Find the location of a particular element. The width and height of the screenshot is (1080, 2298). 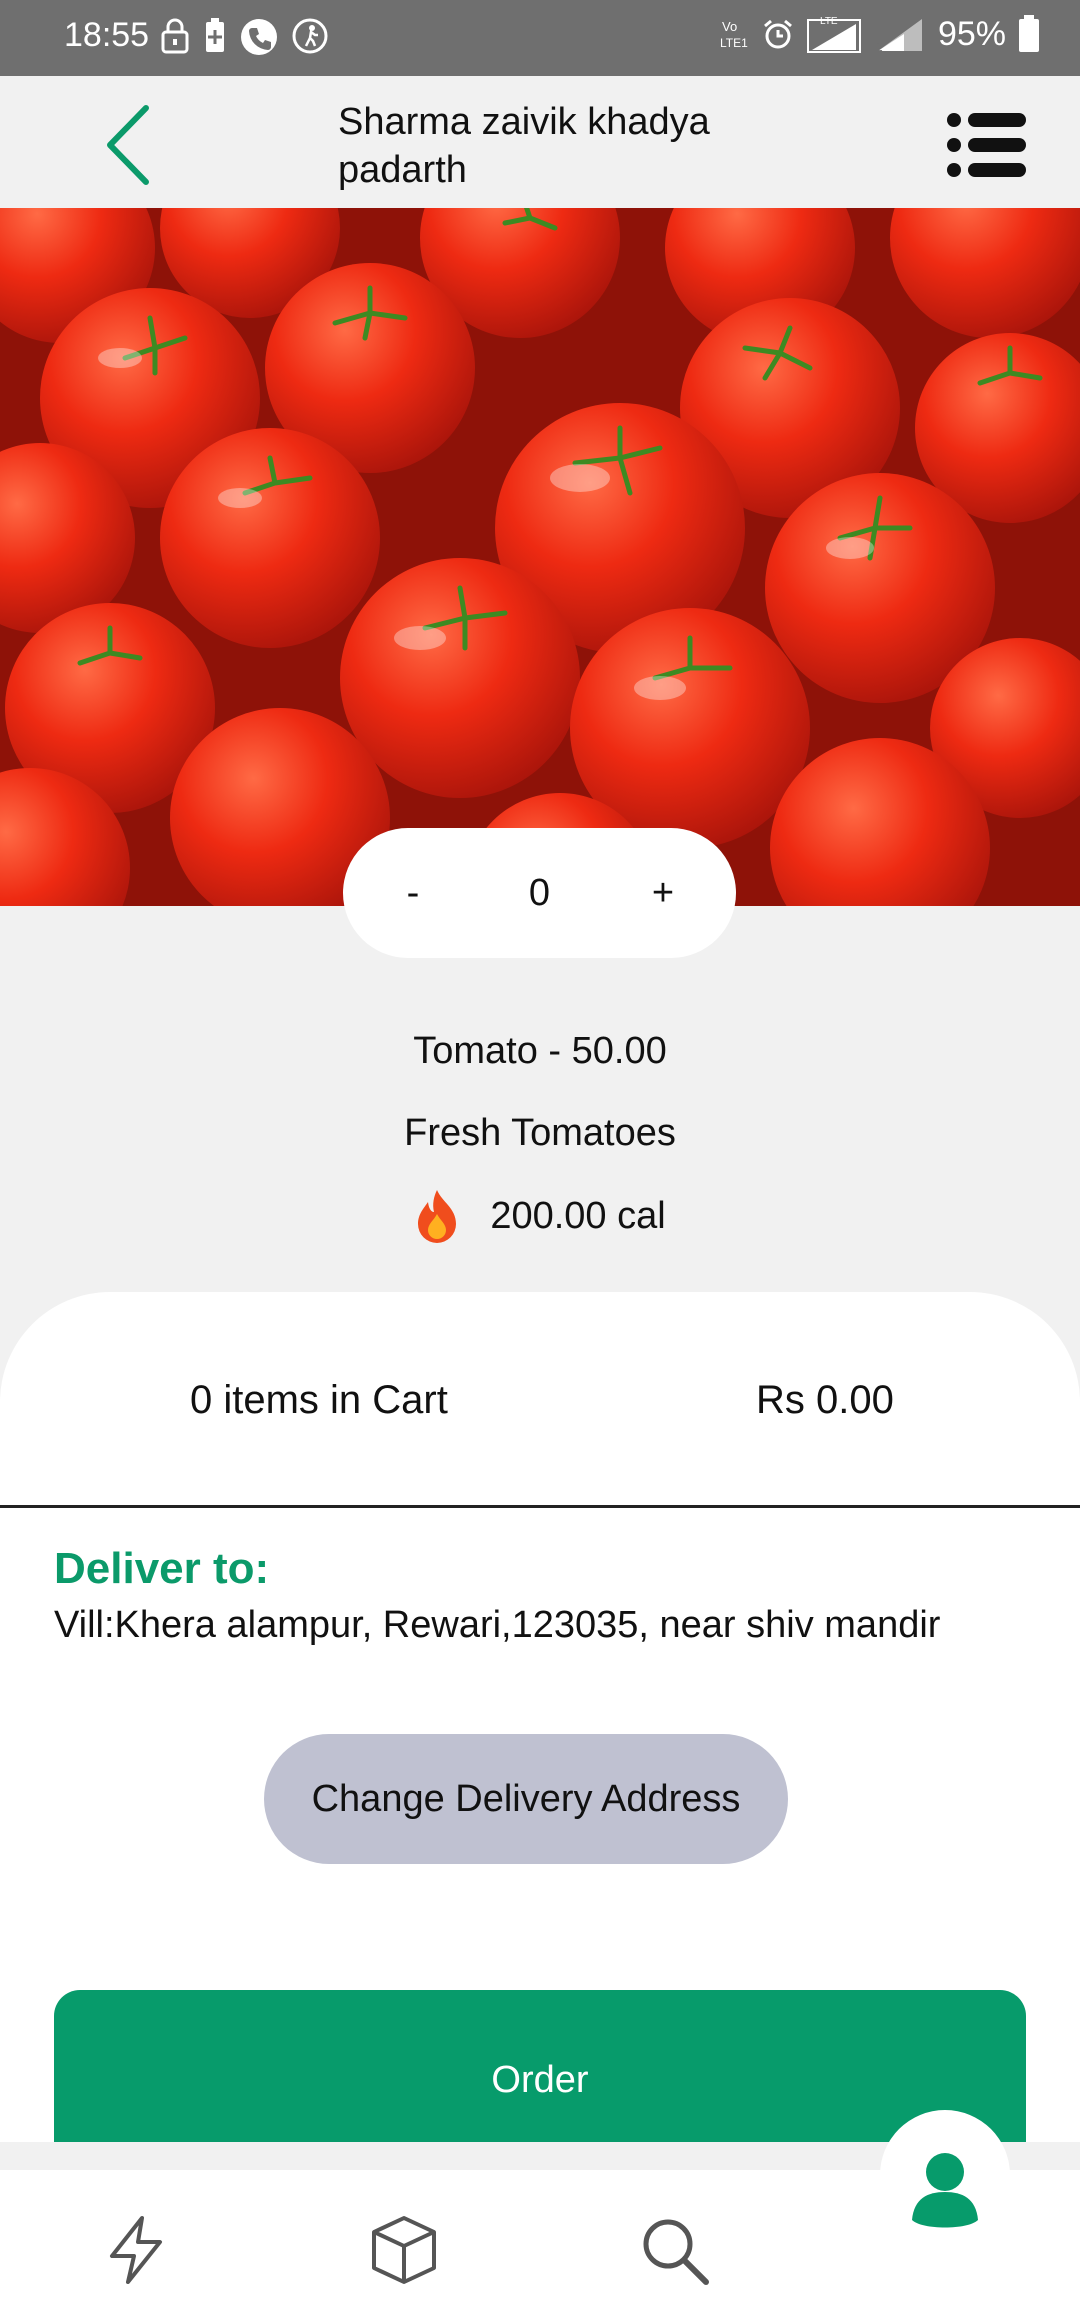

decrease-quantity-button: - is located at coordinates (413, 893).